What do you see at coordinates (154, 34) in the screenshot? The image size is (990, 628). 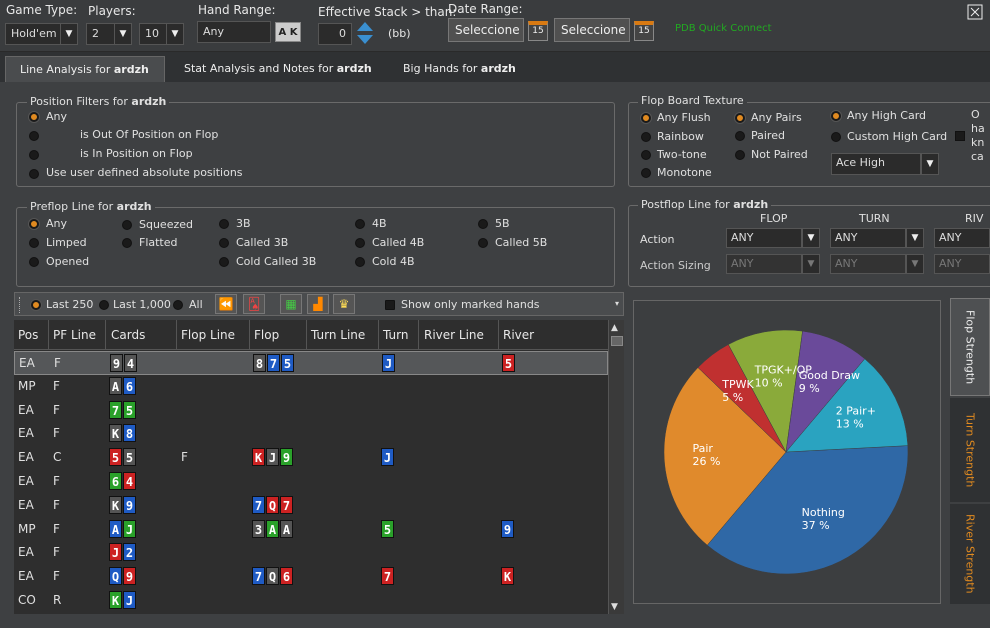 I see `players-max-select: 10` at bounding box center [154, 34].